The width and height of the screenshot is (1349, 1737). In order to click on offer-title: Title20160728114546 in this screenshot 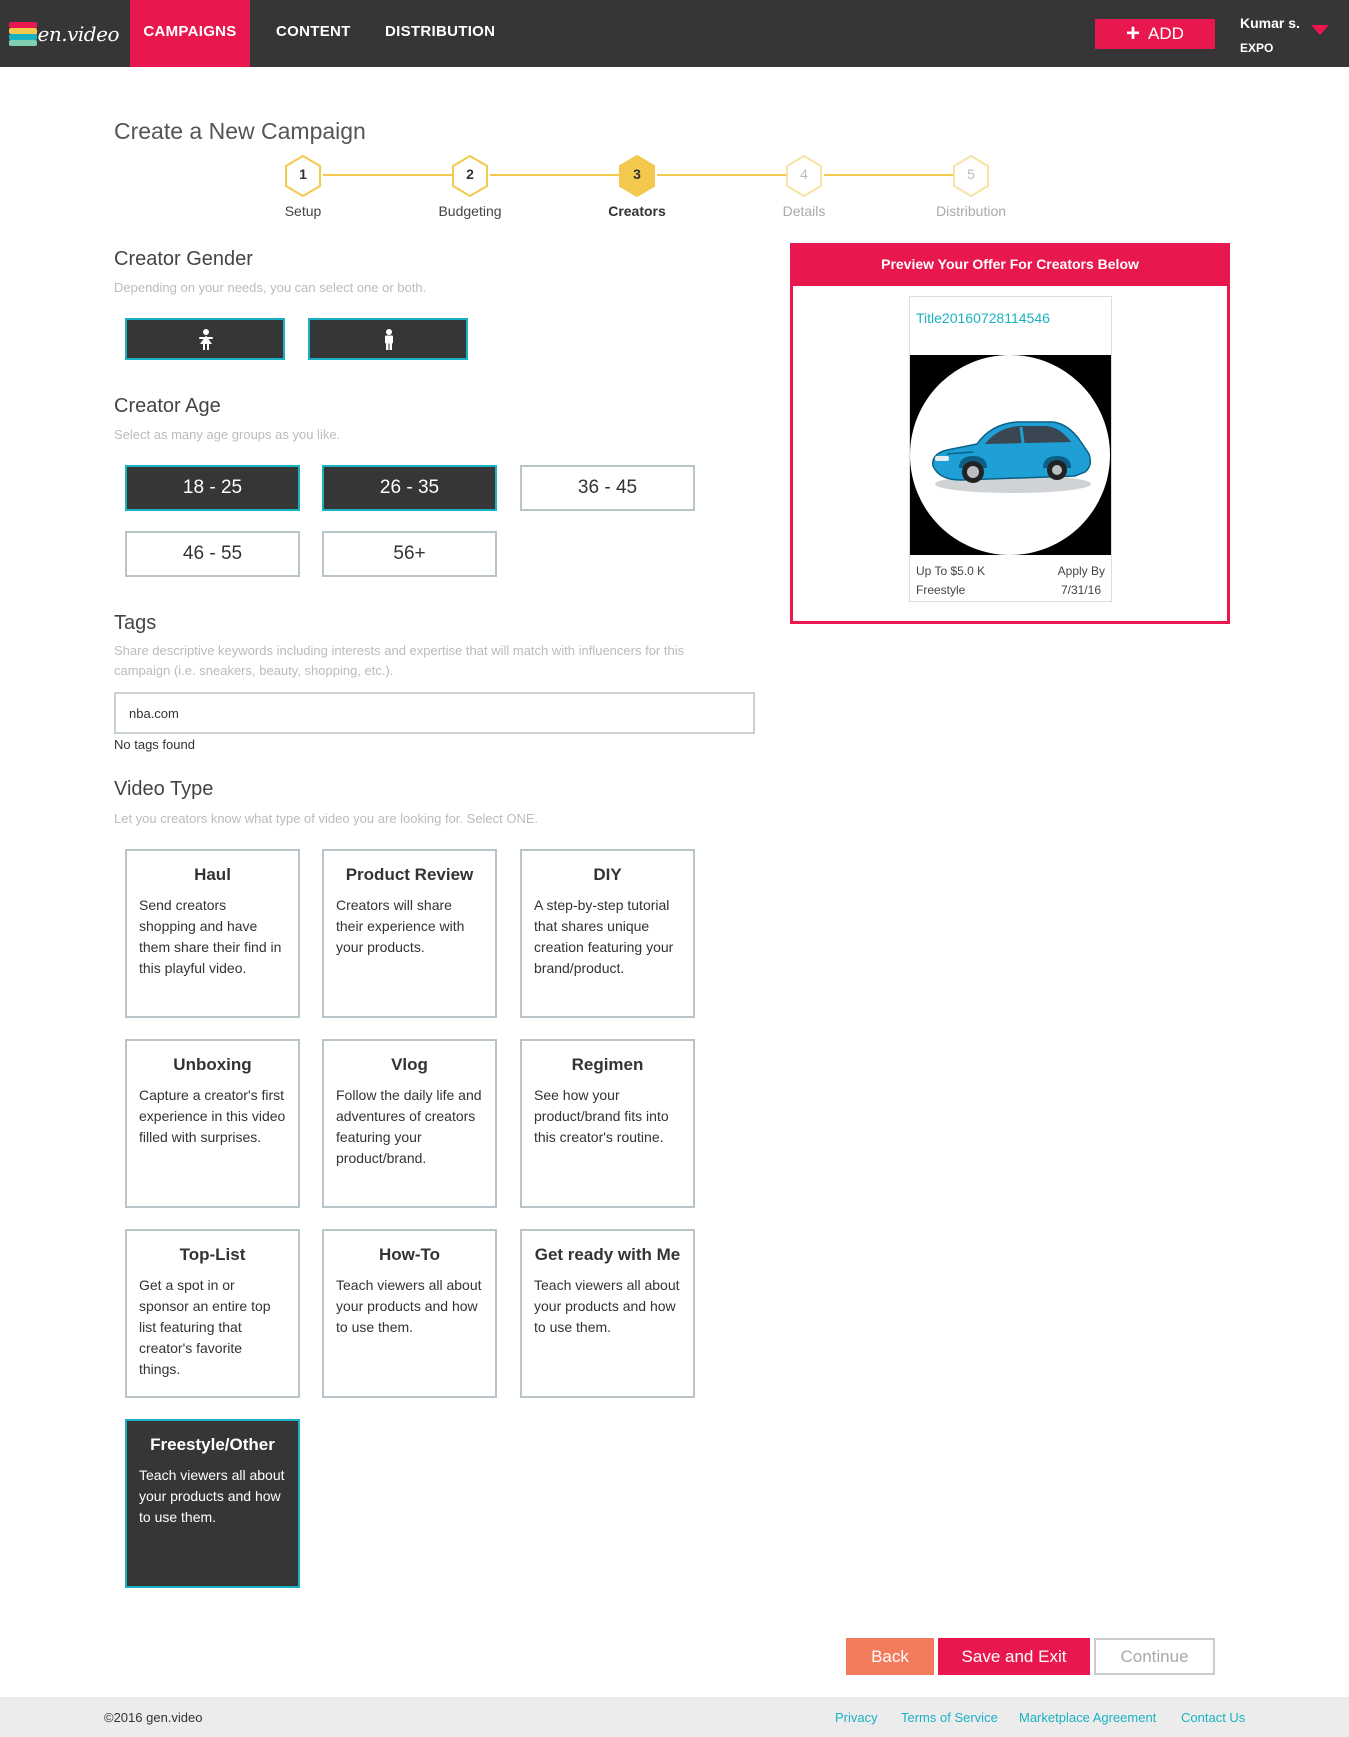, I will do `click(983, 318)`.